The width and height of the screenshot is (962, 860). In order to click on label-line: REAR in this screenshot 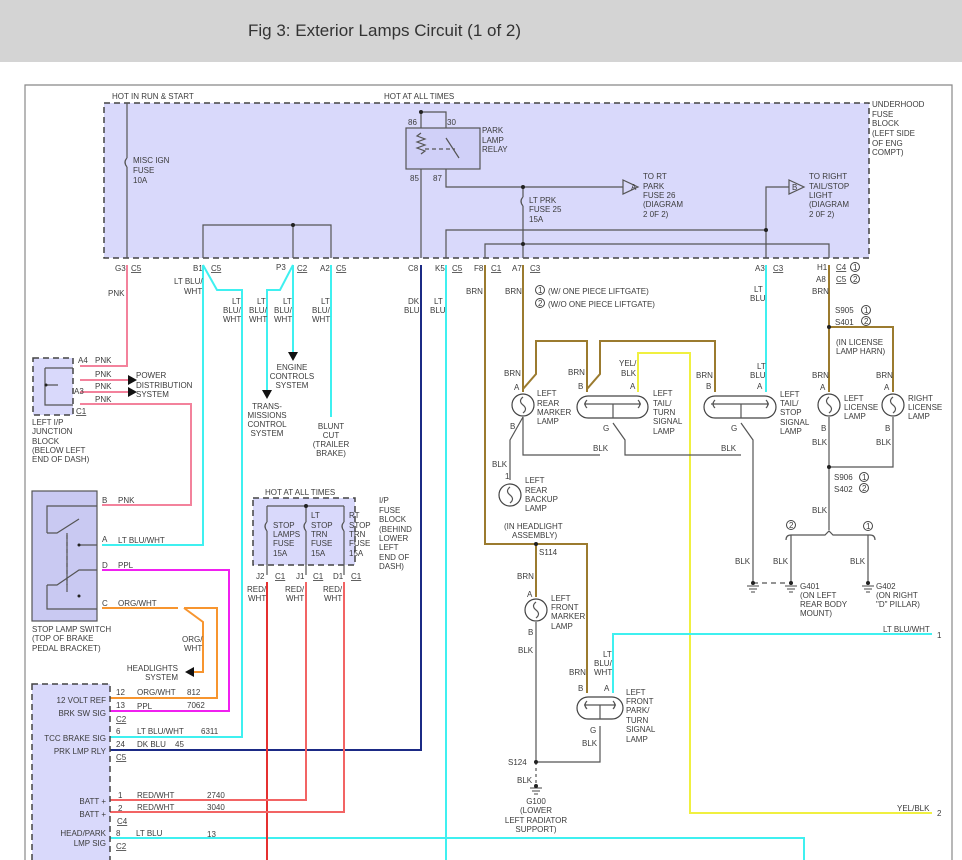, I will do `click(536, 490)`.